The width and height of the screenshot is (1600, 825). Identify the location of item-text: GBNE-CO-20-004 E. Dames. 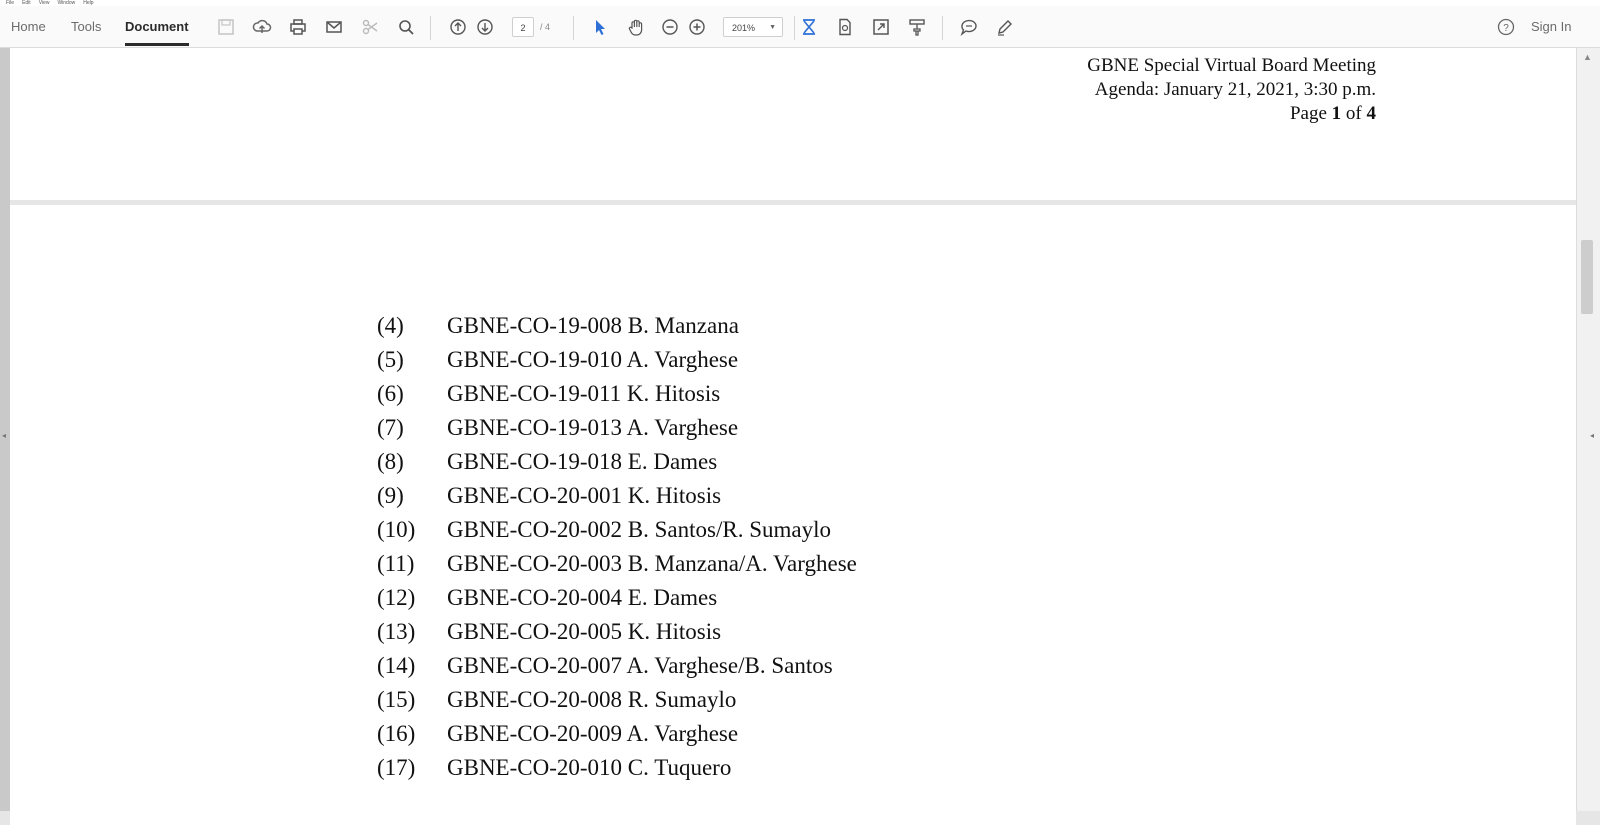
(582, 597).